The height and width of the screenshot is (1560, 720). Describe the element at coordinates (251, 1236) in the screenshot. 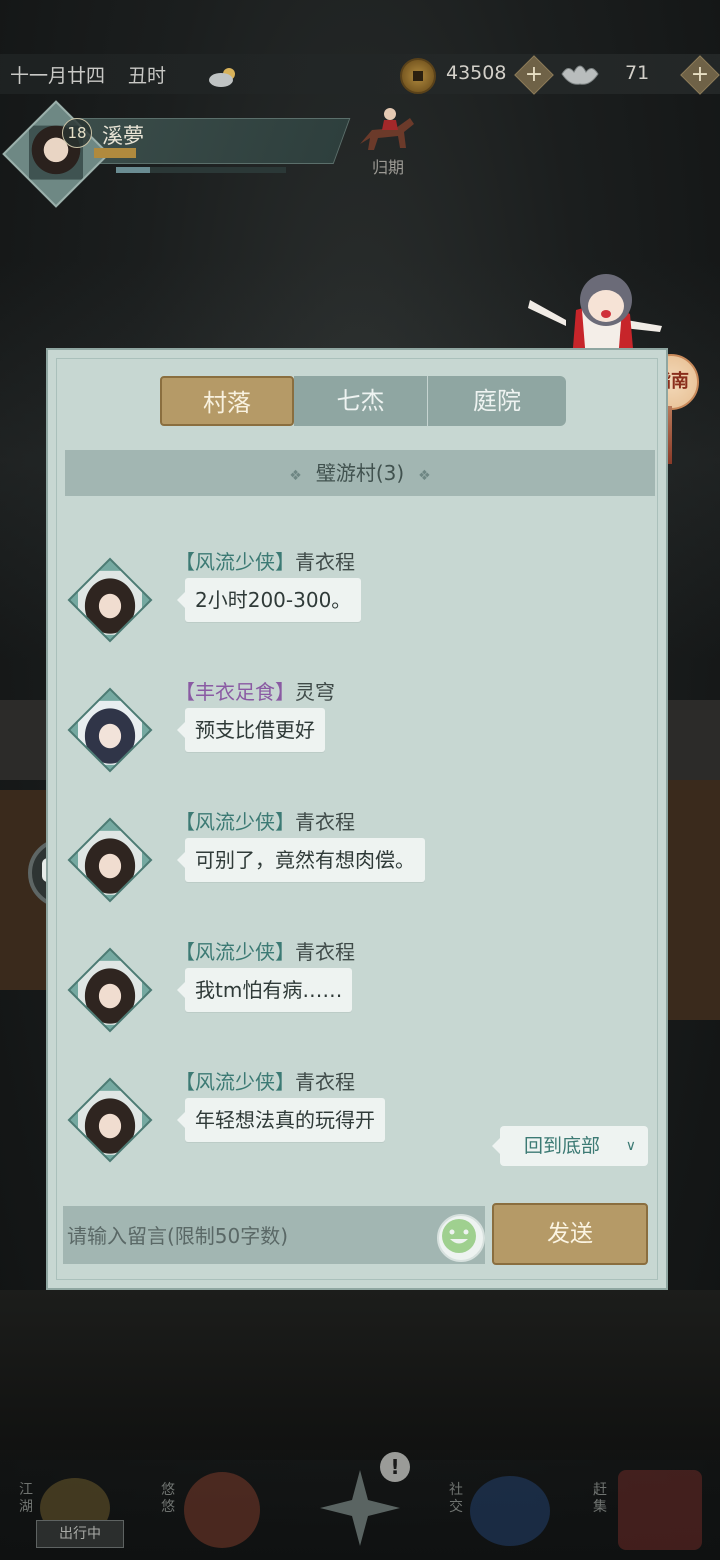

I see `message-input` at that location.